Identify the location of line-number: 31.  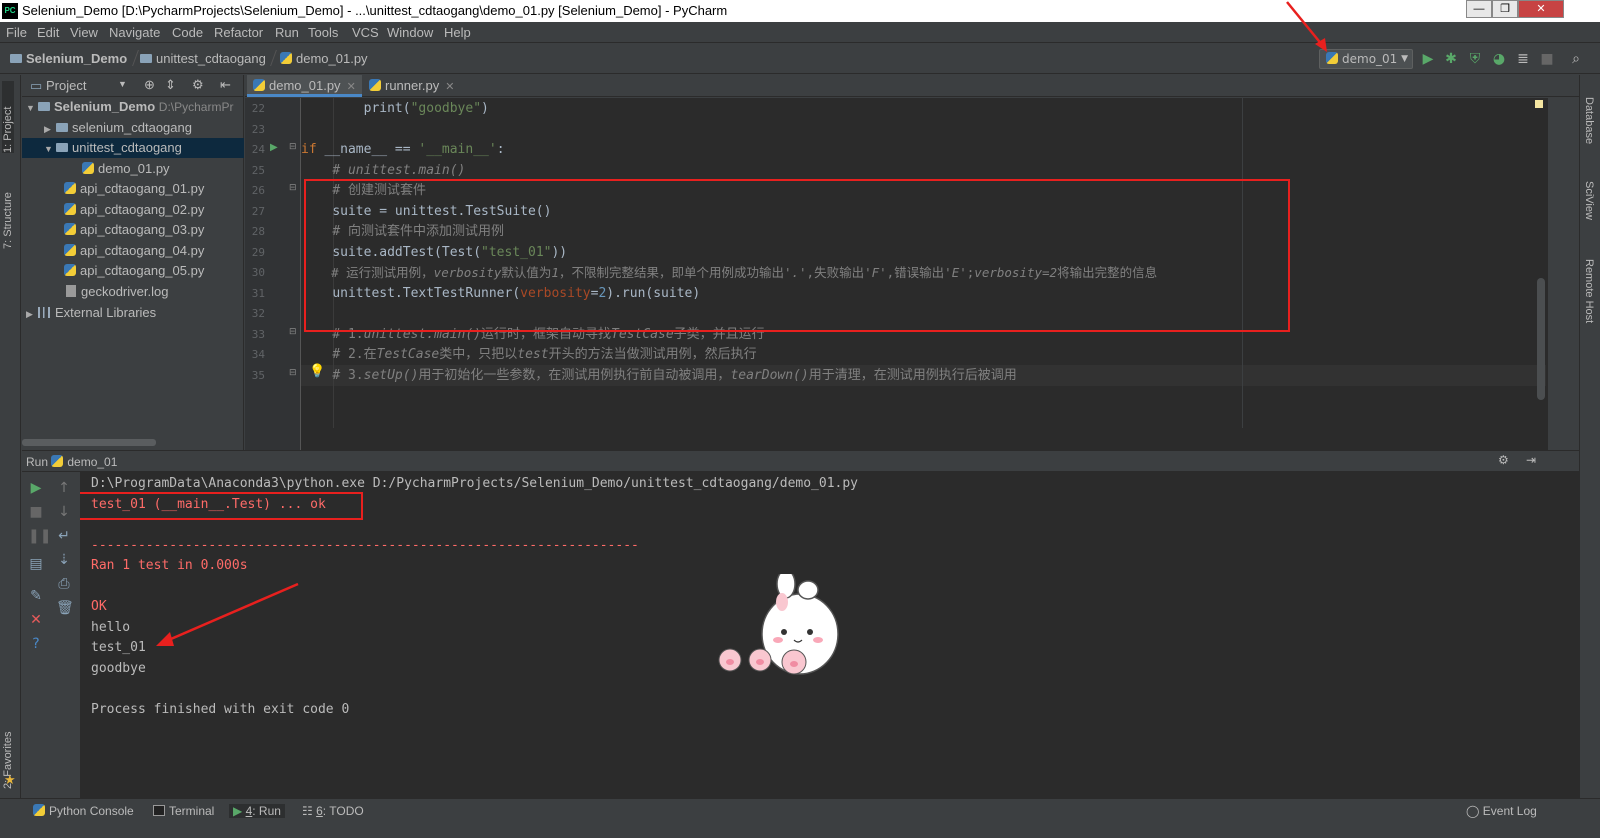
(258, 293).